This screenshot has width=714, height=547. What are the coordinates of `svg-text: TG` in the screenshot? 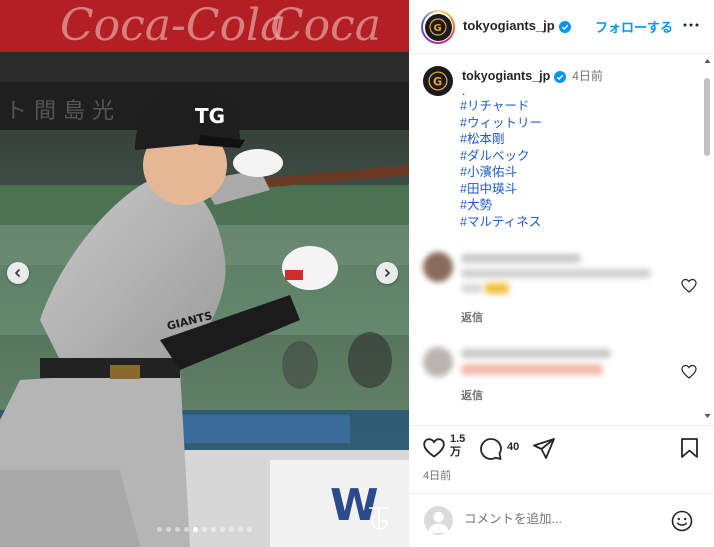 It's located at (210, 116).